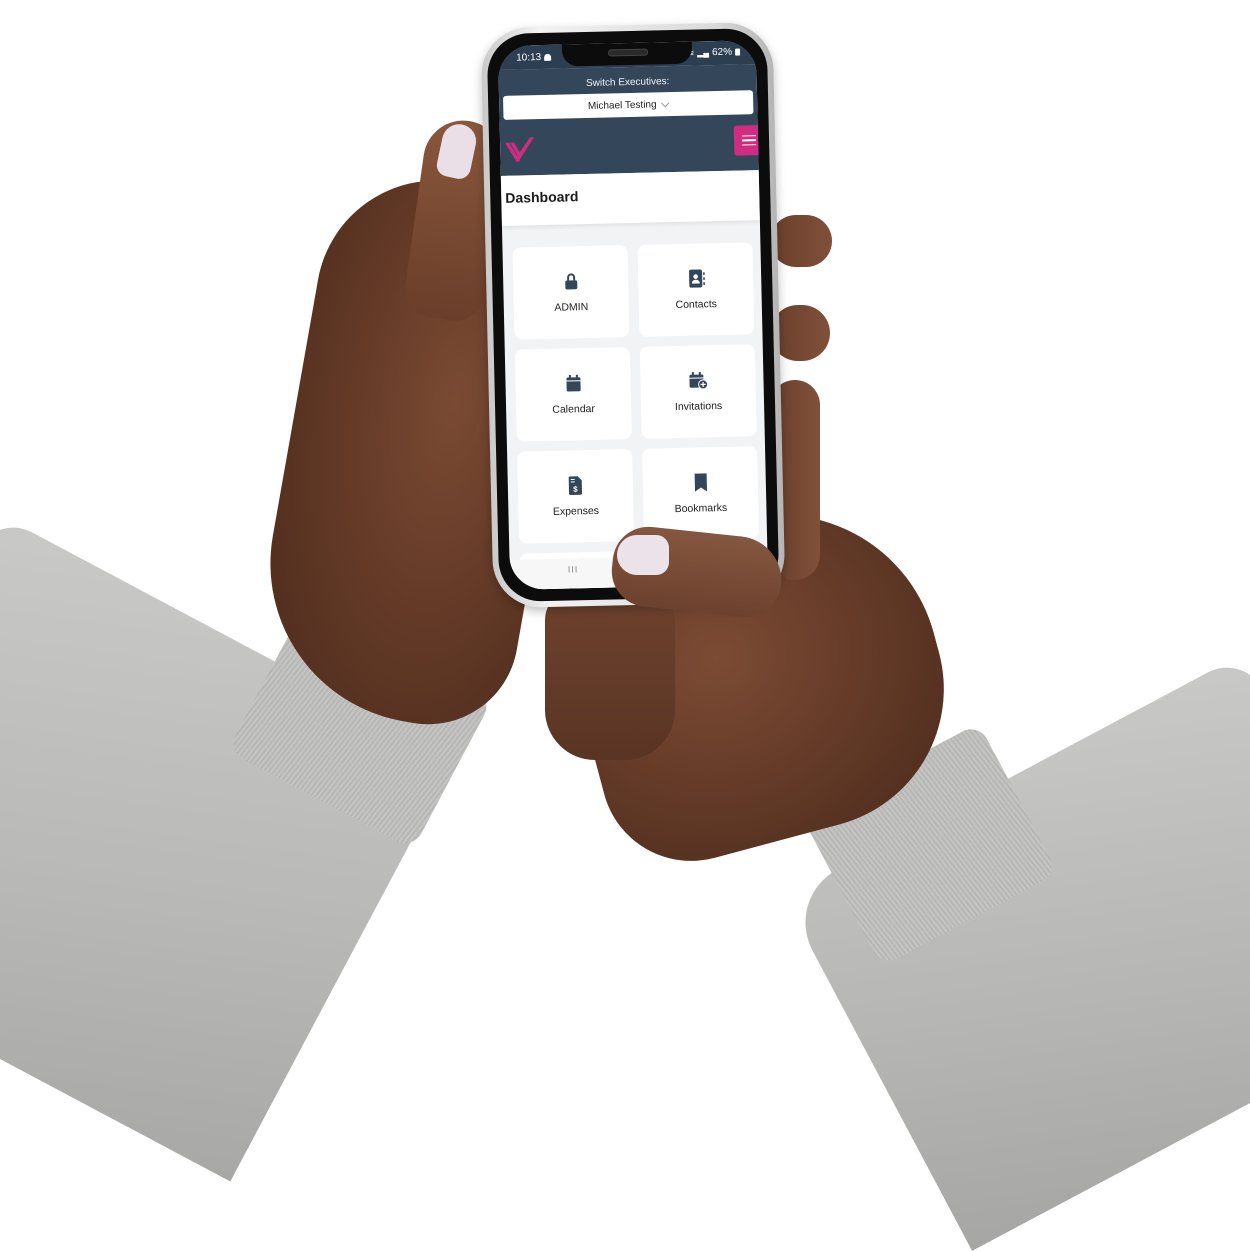 The width and height of the screenshot is (1250, 1251). What do you see at coordinates (571, 307) in the screenshot?
I see `tile-label: ADMIN` at bounding box center [571, 307].